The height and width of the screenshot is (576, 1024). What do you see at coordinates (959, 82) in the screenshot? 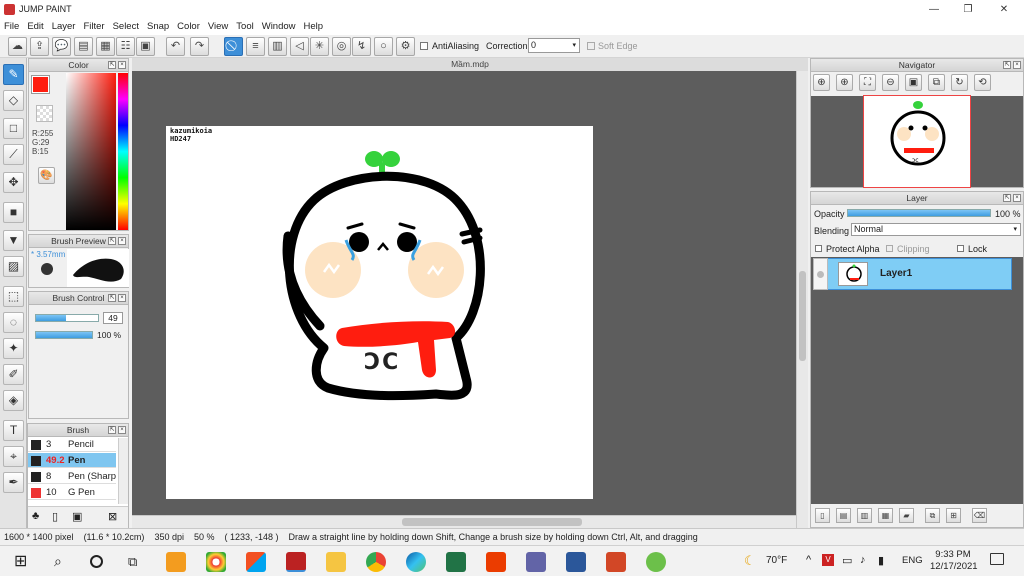
I see `rotate-icon: ↻` at bounding box center [959, 82].